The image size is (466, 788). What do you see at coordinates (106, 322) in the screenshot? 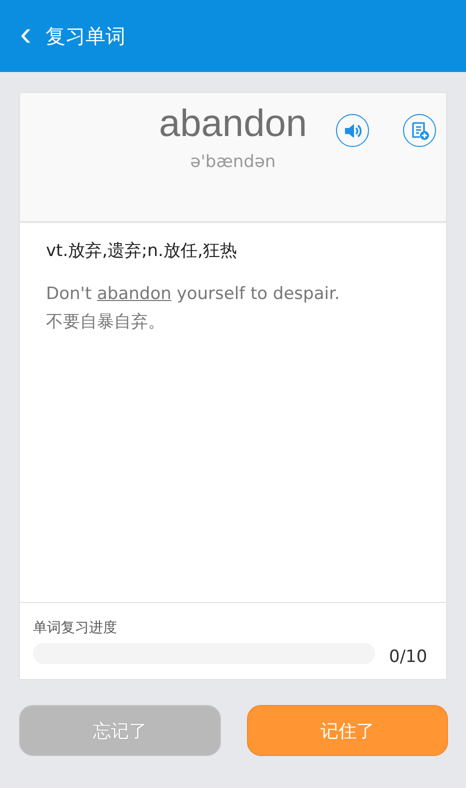
I see `example-translation: 不要自暴自弃。` at bounding box center [106, 322].